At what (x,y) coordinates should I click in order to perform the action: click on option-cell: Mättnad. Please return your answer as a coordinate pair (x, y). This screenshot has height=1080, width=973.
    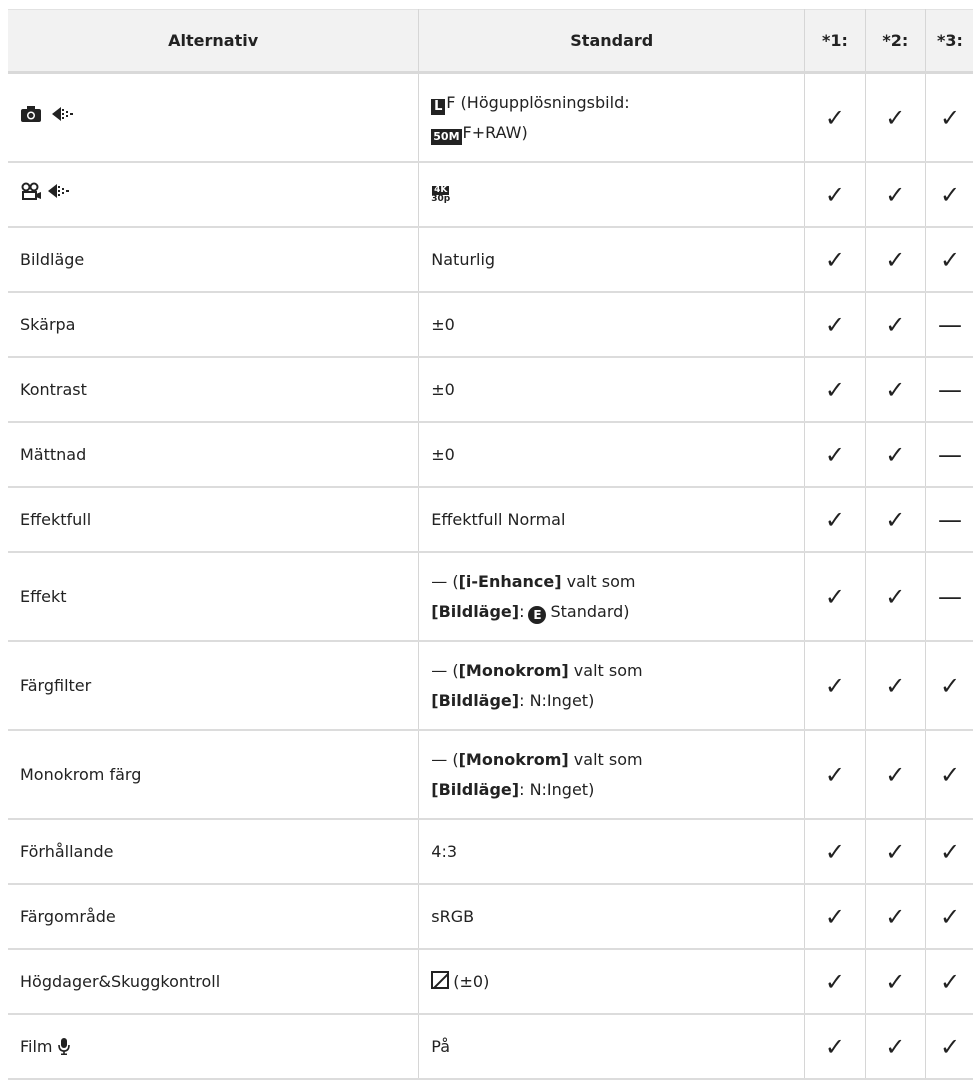
    Looking at the image, I should click on (214, 455).